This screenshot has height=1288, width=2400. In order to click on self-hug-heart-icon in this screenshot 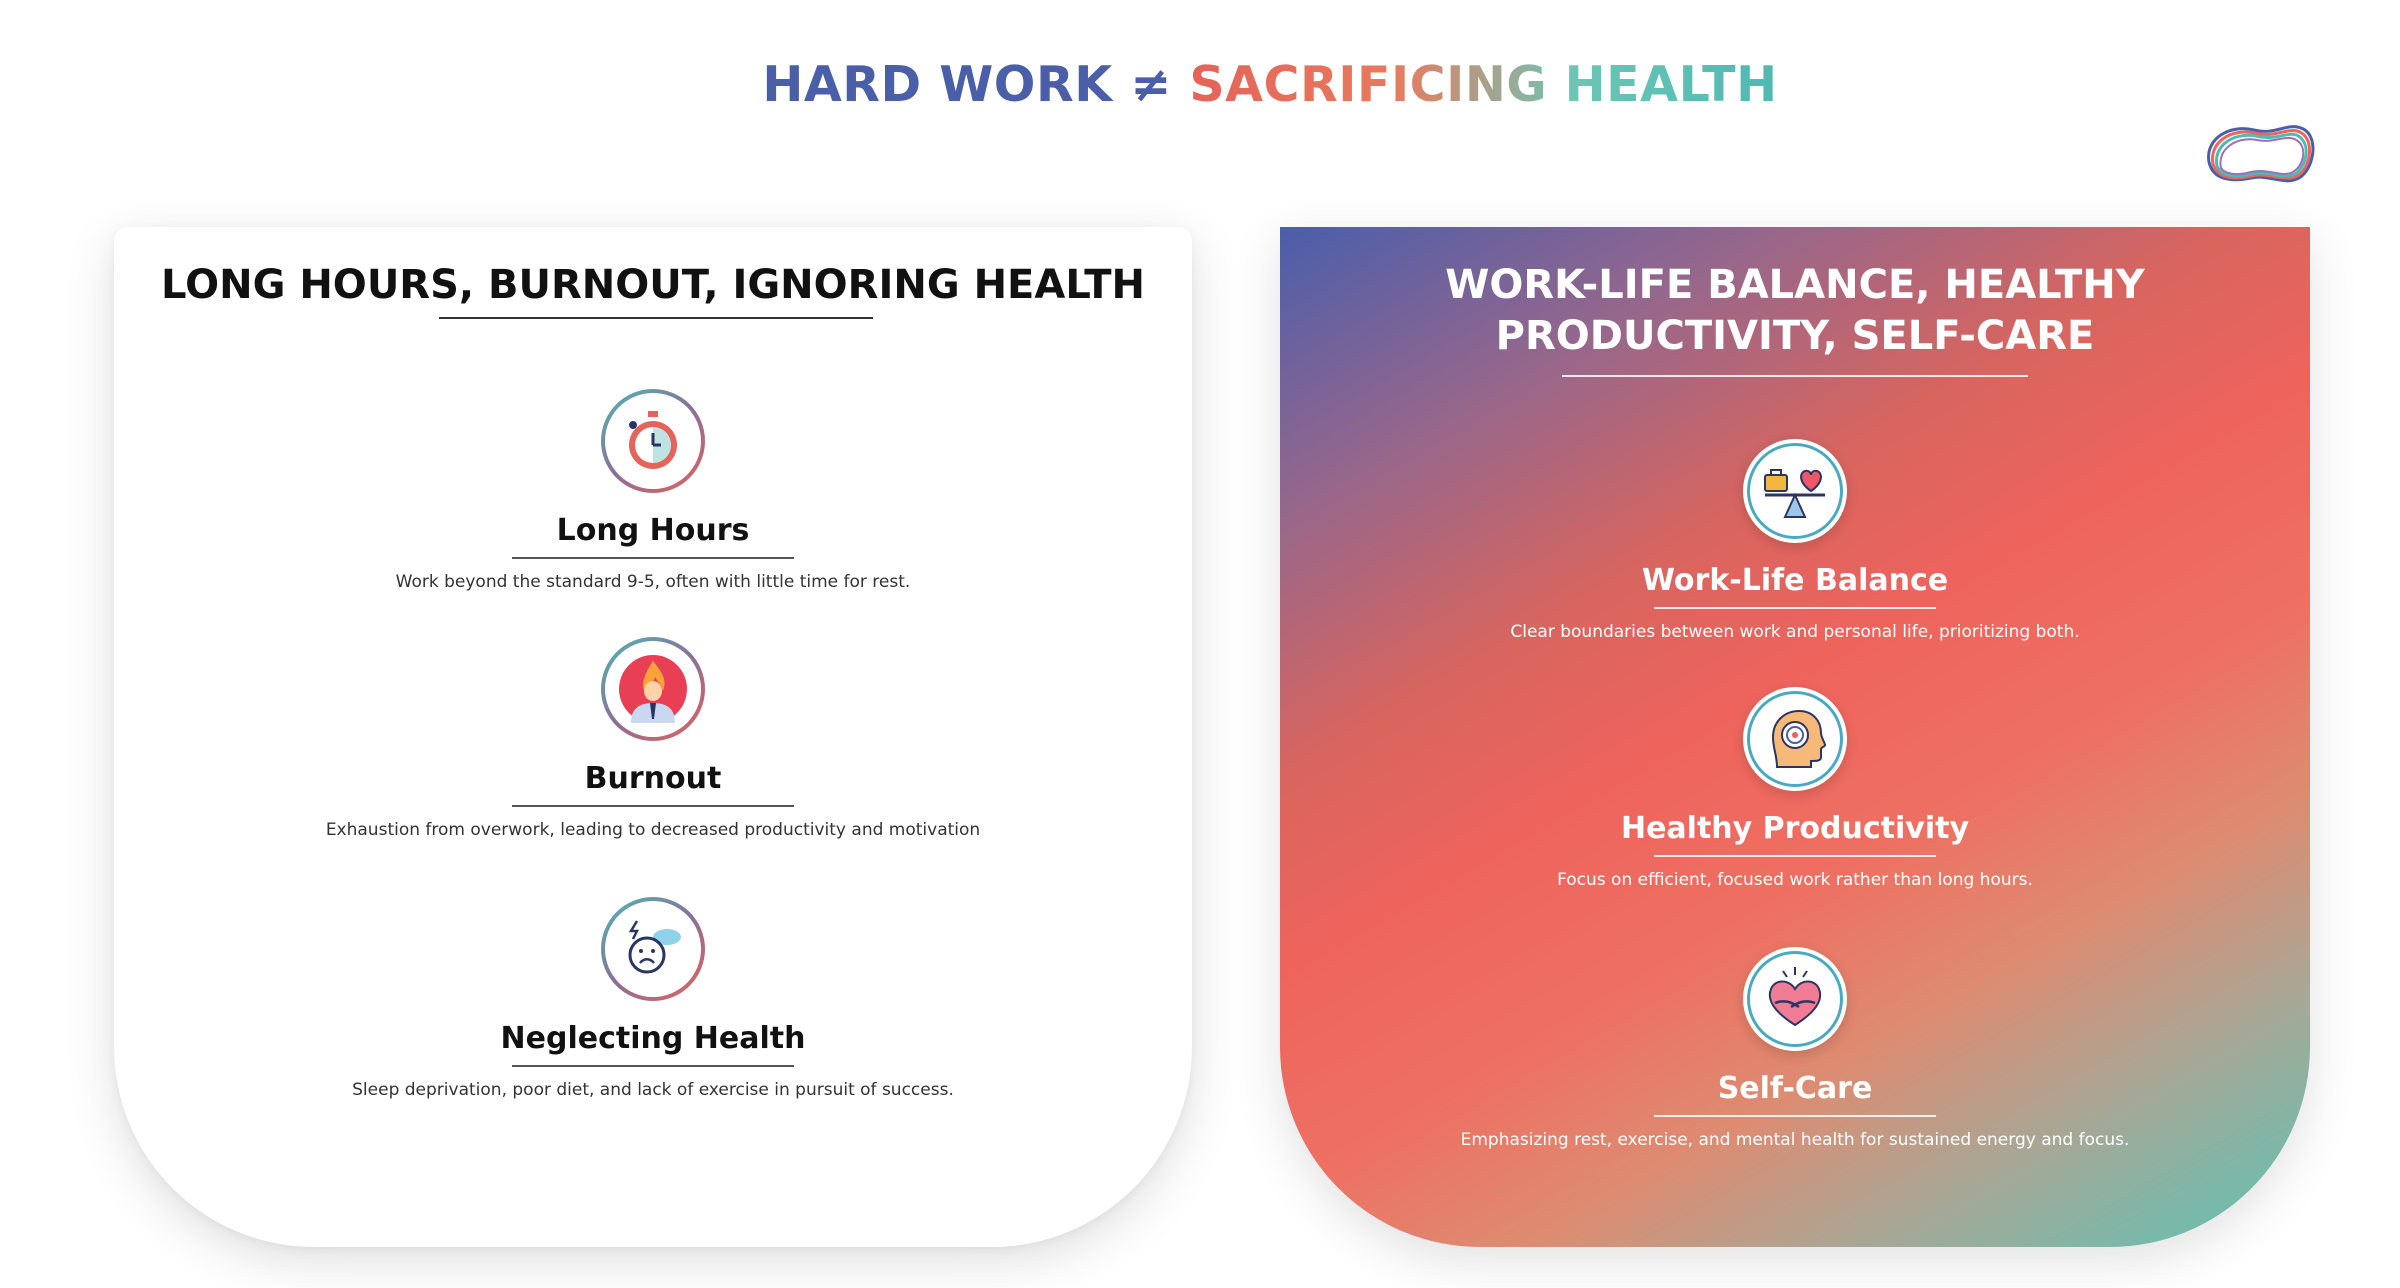, I will do `click(1795, 997)`.